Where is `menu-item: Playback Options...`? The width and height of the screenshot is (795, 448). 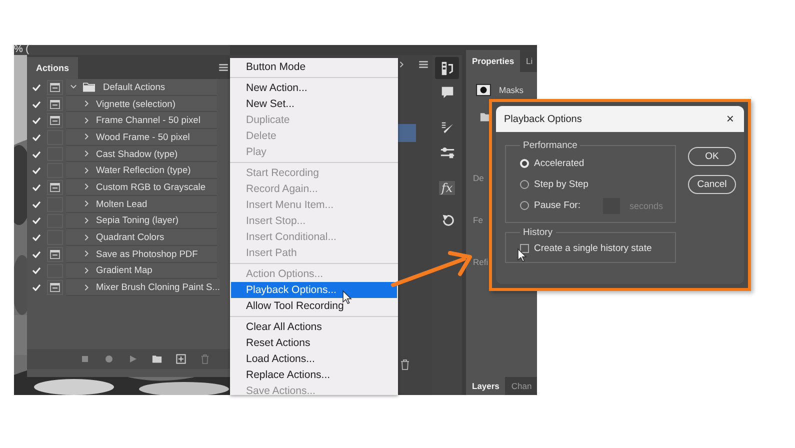
menu-item: Playback Options... is located at coordinates (314, 290).